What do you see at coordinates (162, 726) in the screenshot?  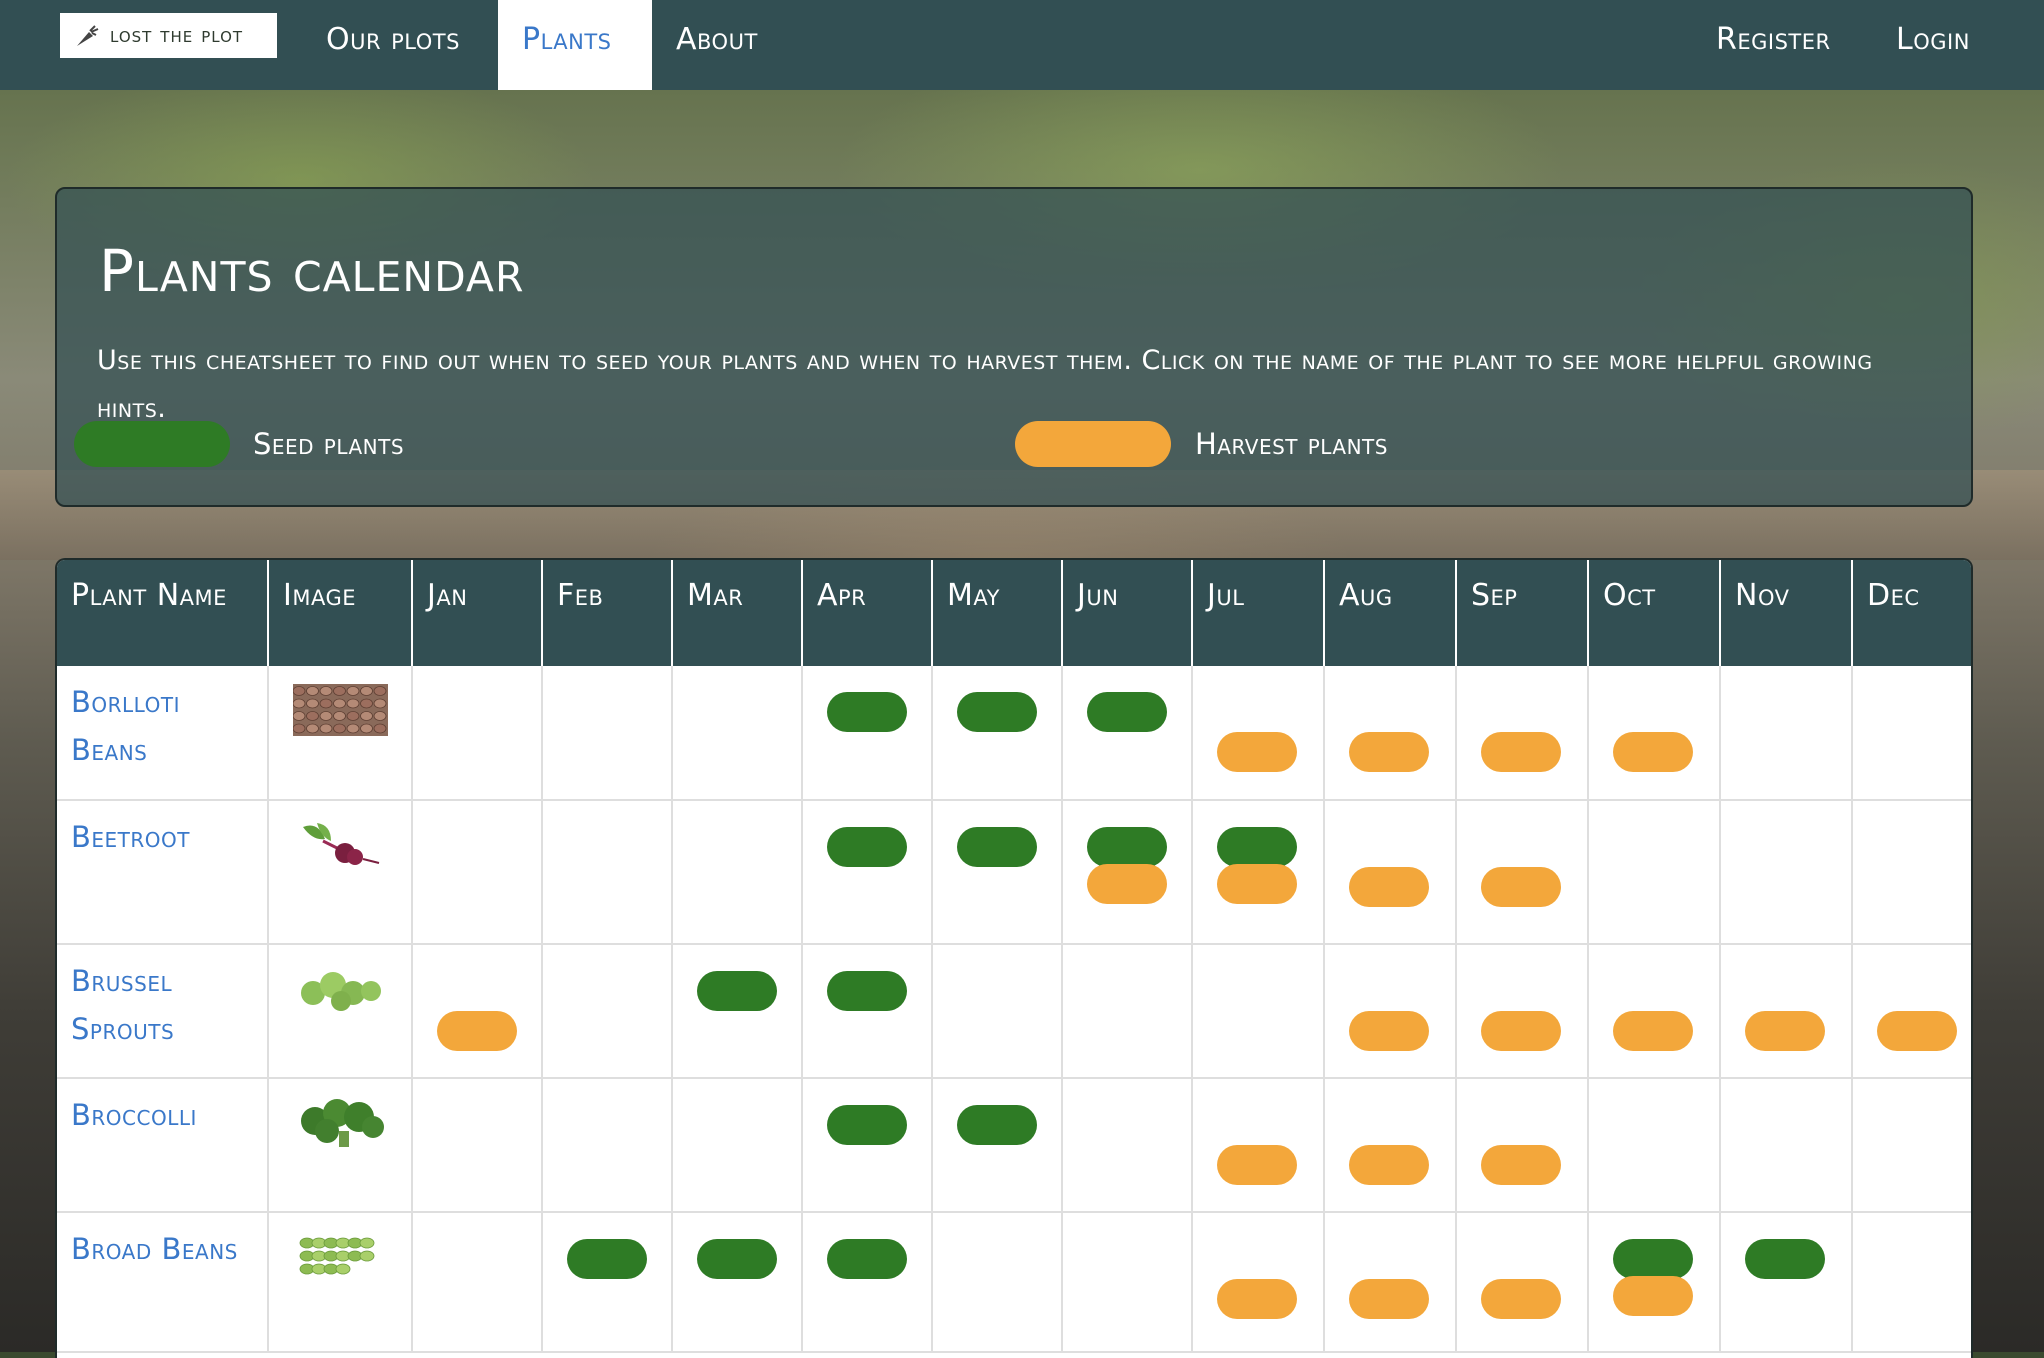 I see `plant-name-link: Borlloti Beans` at bounding box center [162, 726].